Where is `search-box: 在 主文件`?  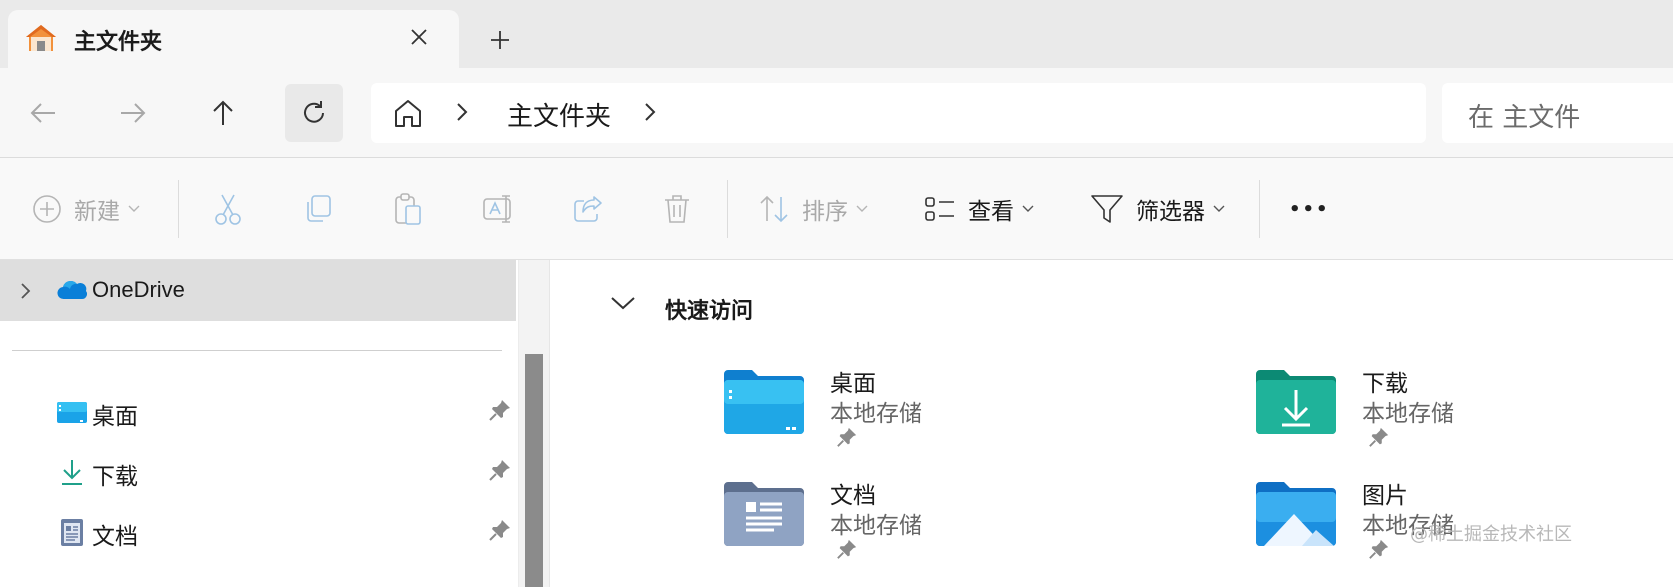
search-box: 在 主文件 is located at coordinates (1557, 113).